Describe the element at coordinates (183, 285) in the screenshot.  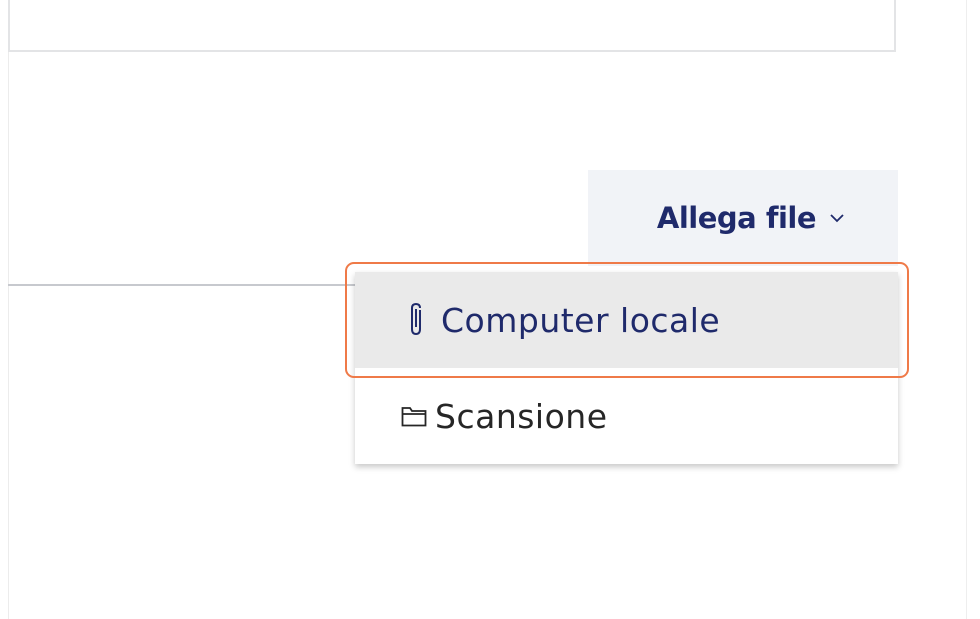
I see `field-underline` at that location.